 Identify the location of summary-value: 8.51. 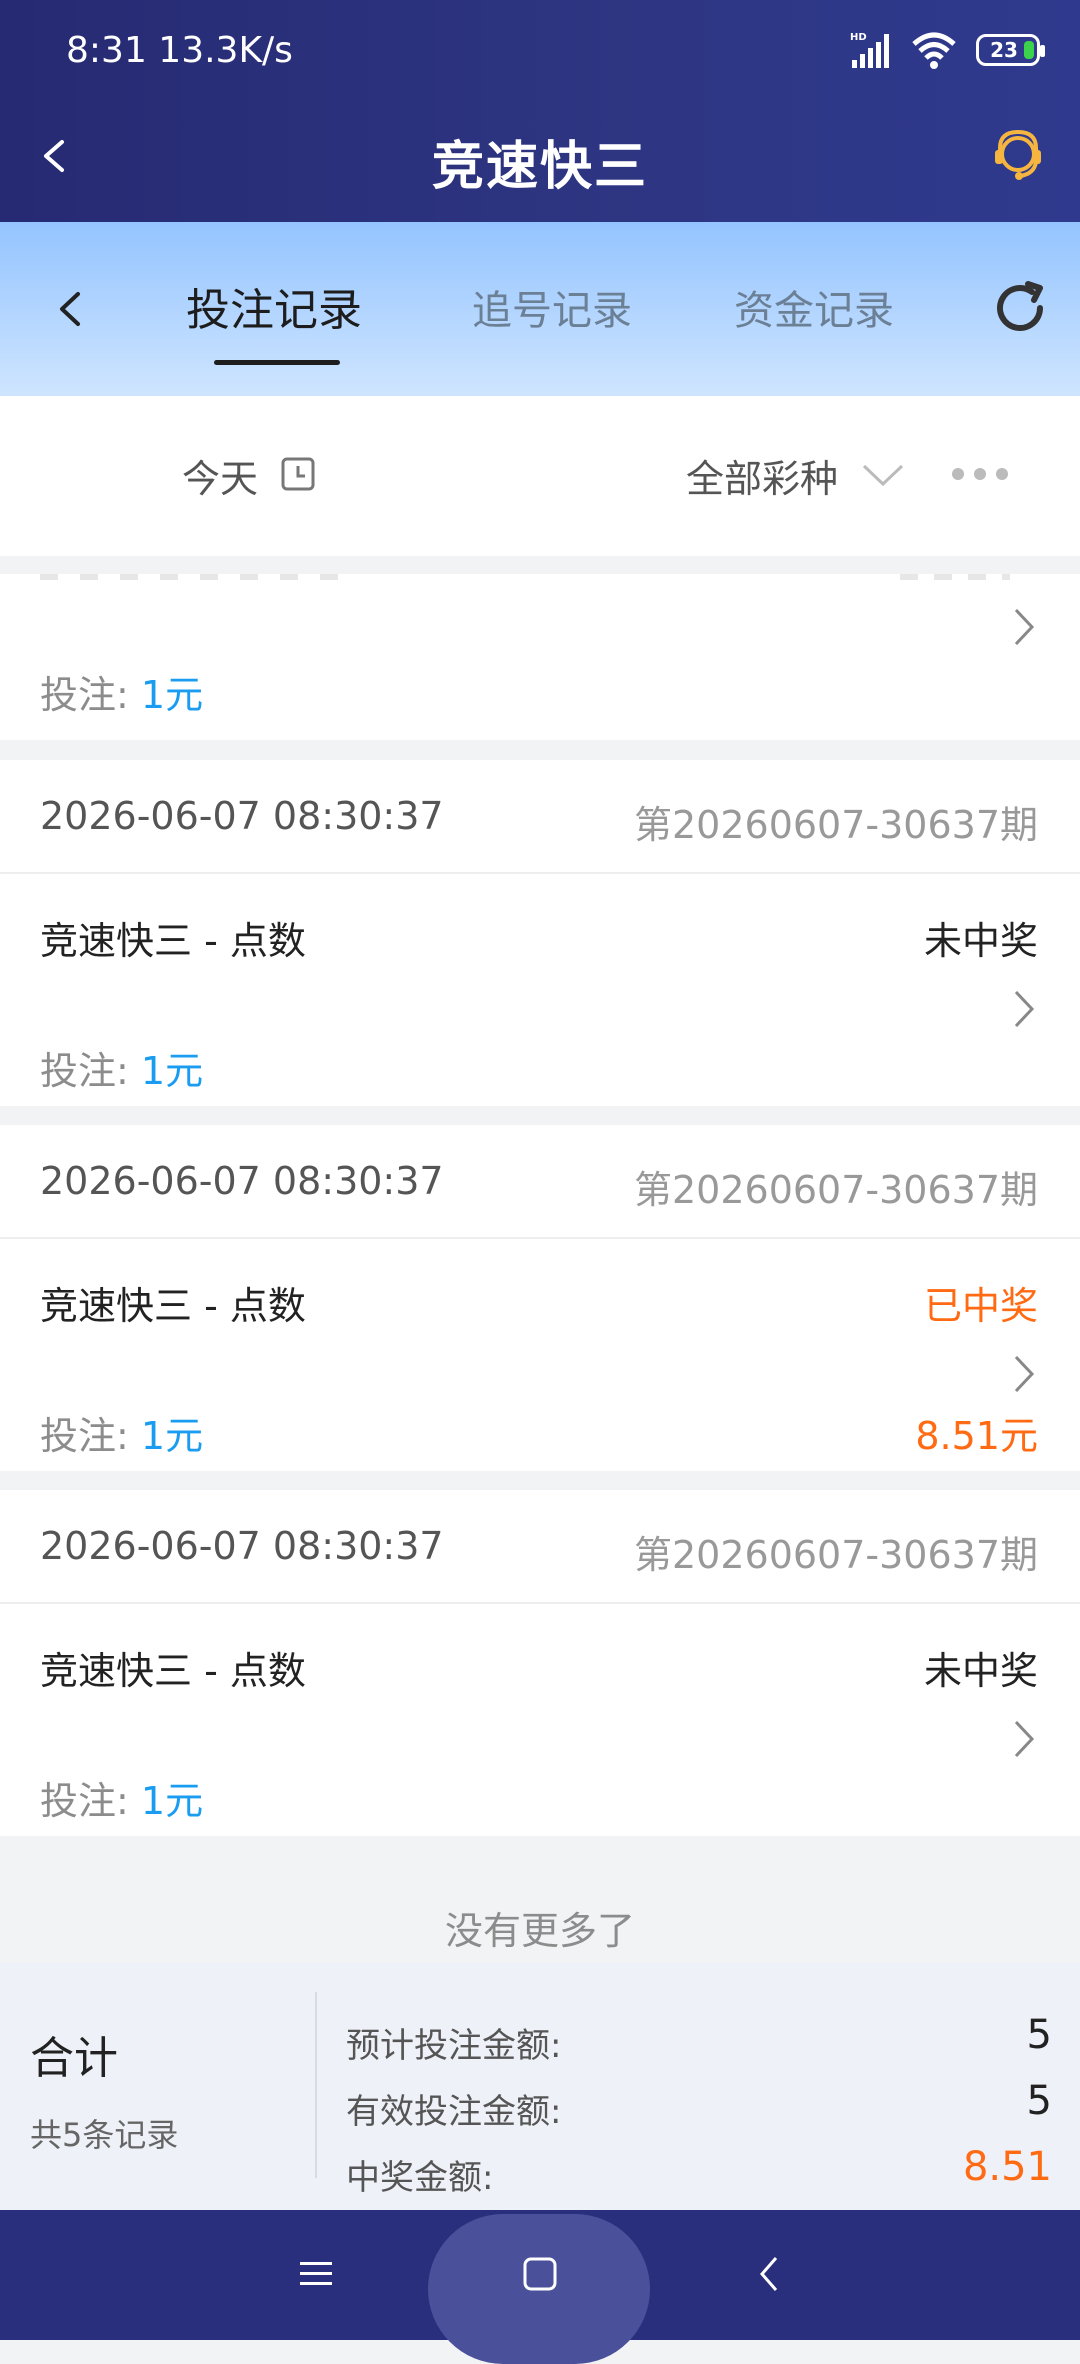
(1007, 2167).